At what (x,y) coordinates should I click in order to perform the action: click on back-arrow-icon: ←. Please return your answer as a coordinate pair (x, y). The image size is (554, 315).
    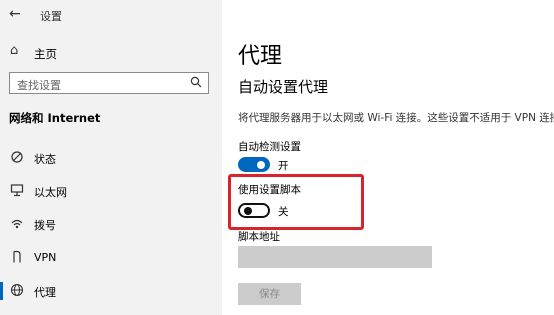
    Looking at the image, I should click on (15, 14).